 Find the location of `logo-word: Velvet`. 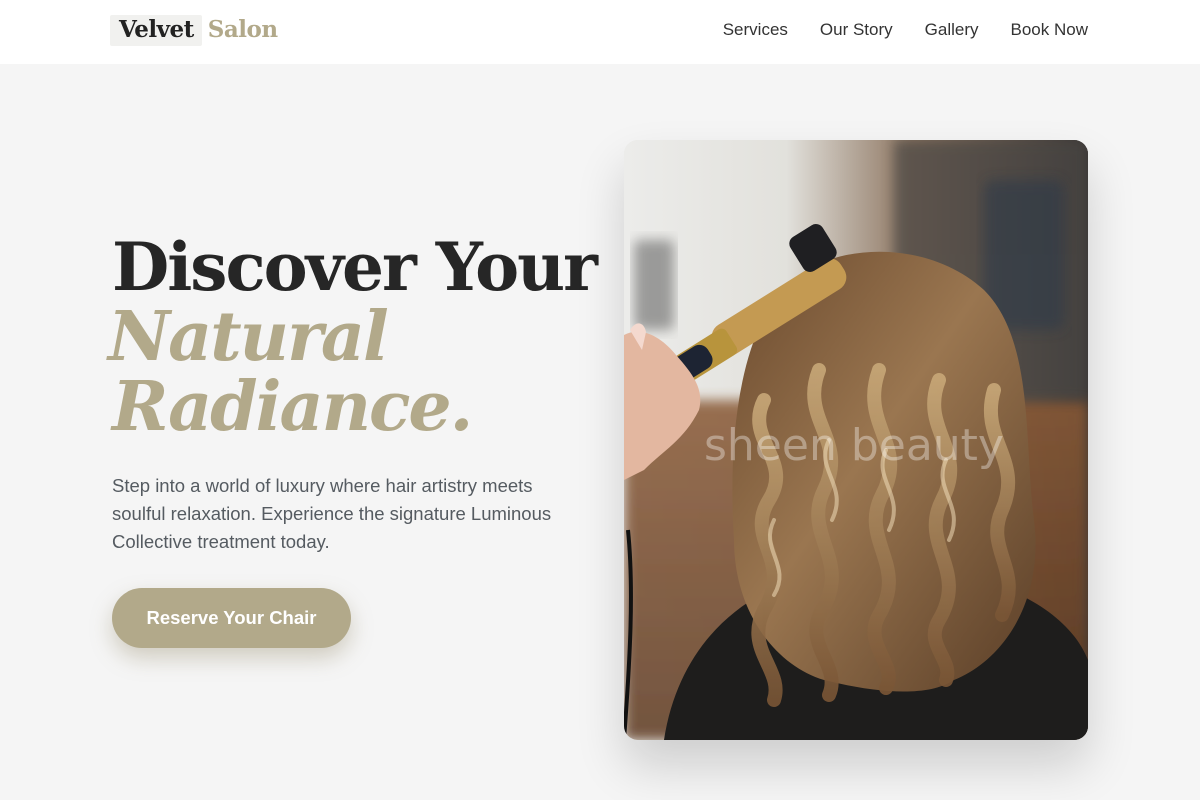

logo-word: Velvet is located at coordinates (156, 30).